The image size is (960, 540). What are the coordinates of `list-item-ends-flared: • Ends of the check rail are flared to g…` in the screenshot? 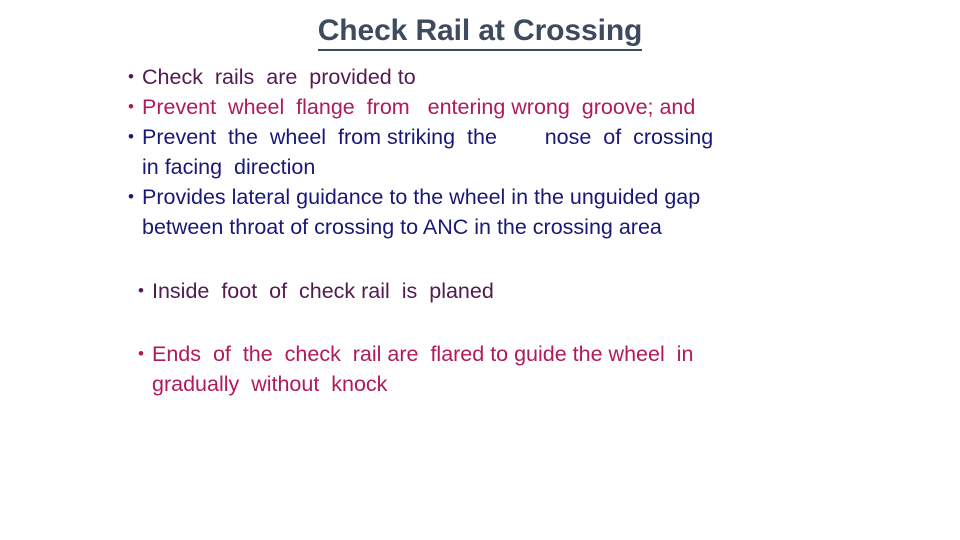 It's located at (503, 354).